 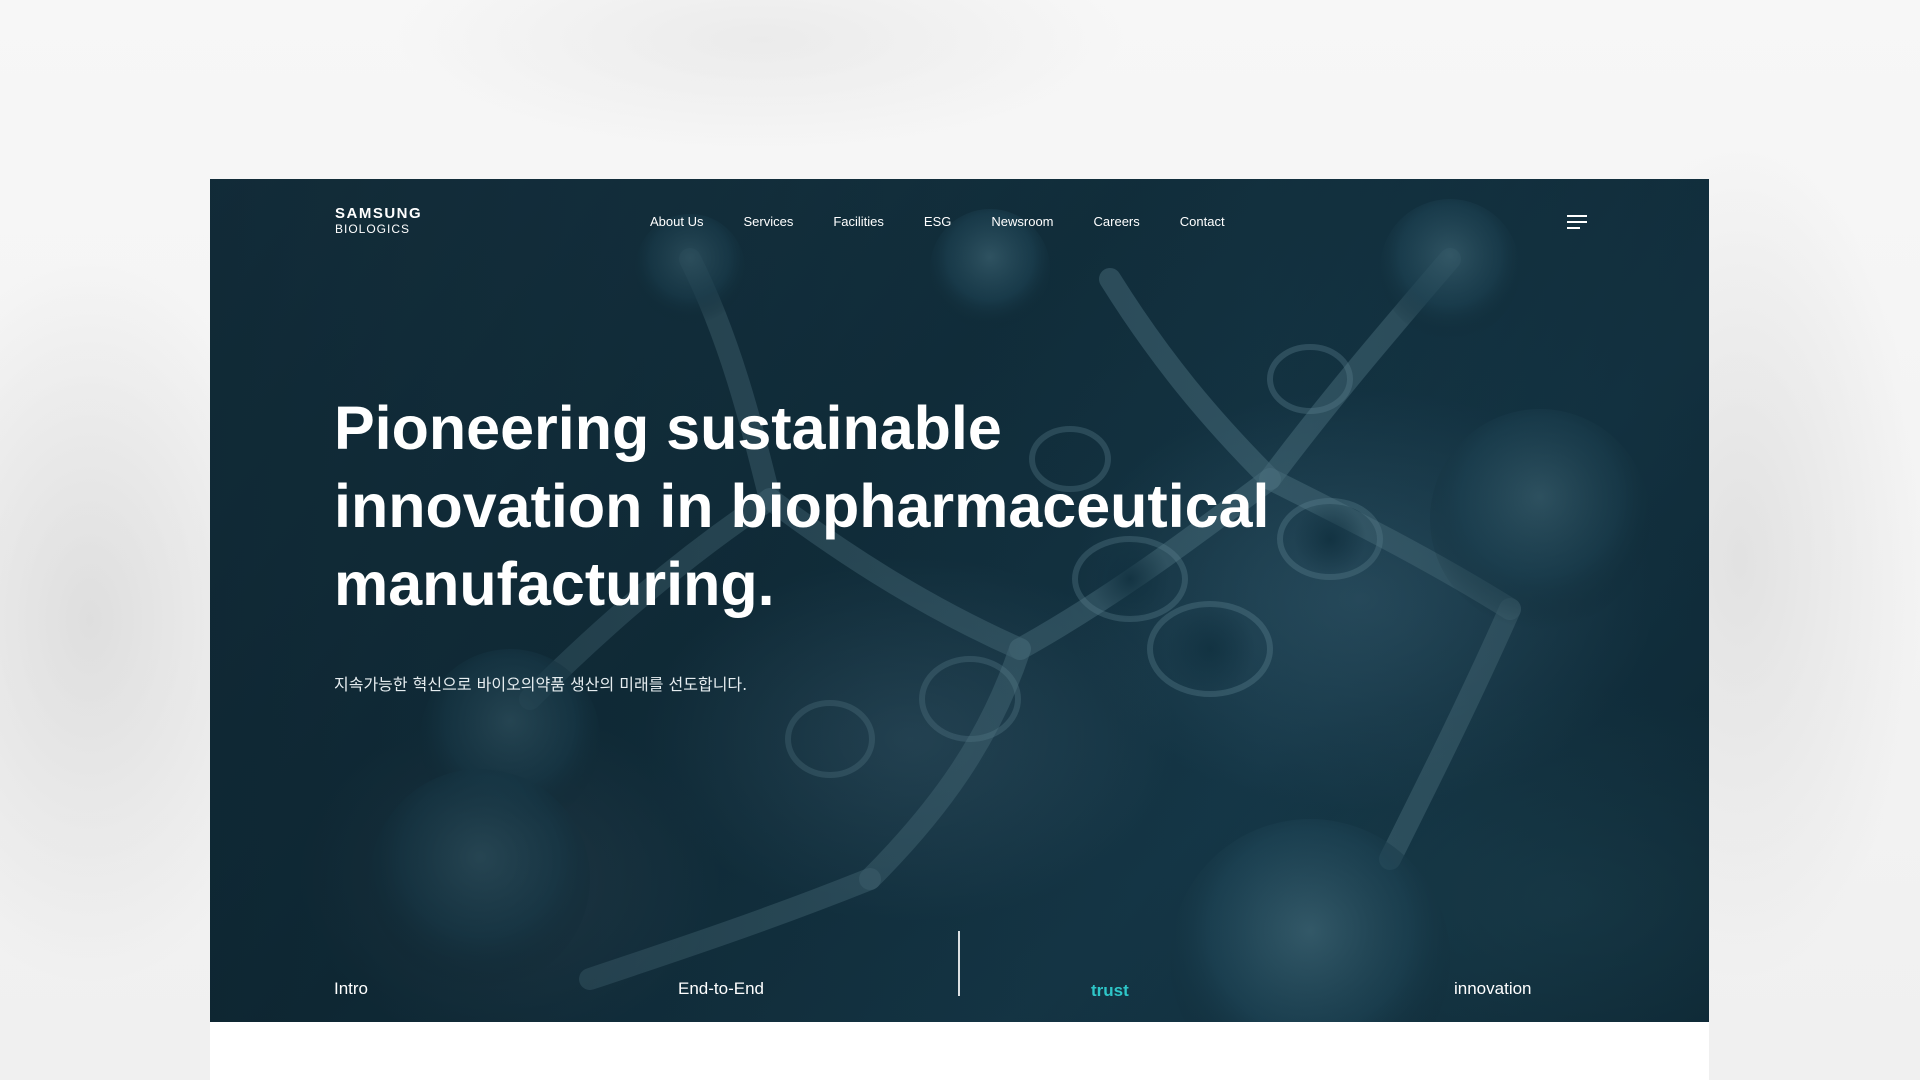 What do you see at coordinates (676, 221) in the screenshot?
I see `nav-item-about-us: About Us` at bounding box center [676, 221].